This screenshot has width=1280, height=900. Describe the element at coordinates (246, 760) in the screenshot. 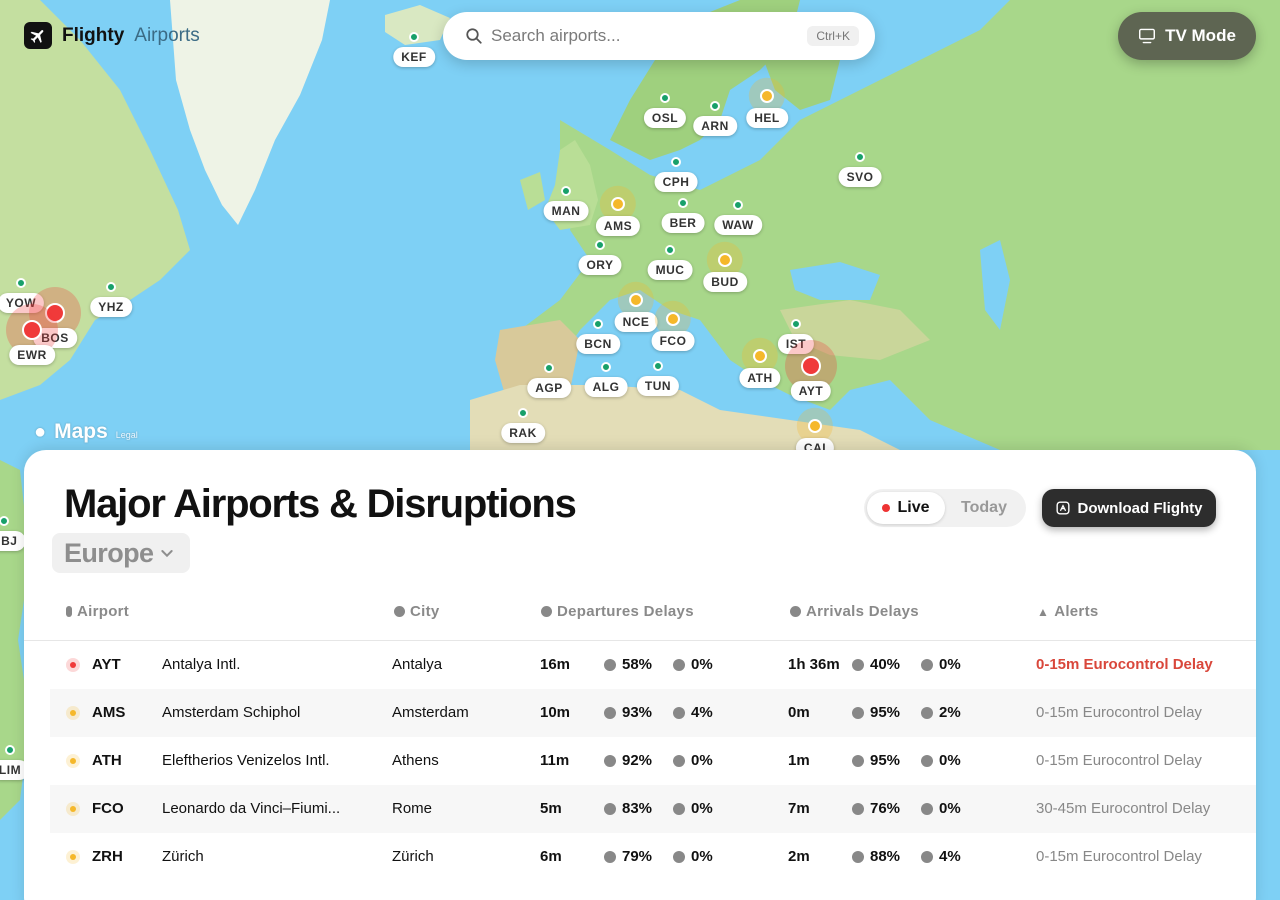

I see `airport-name: Eleftherios Venizelos Intl.` at that location.